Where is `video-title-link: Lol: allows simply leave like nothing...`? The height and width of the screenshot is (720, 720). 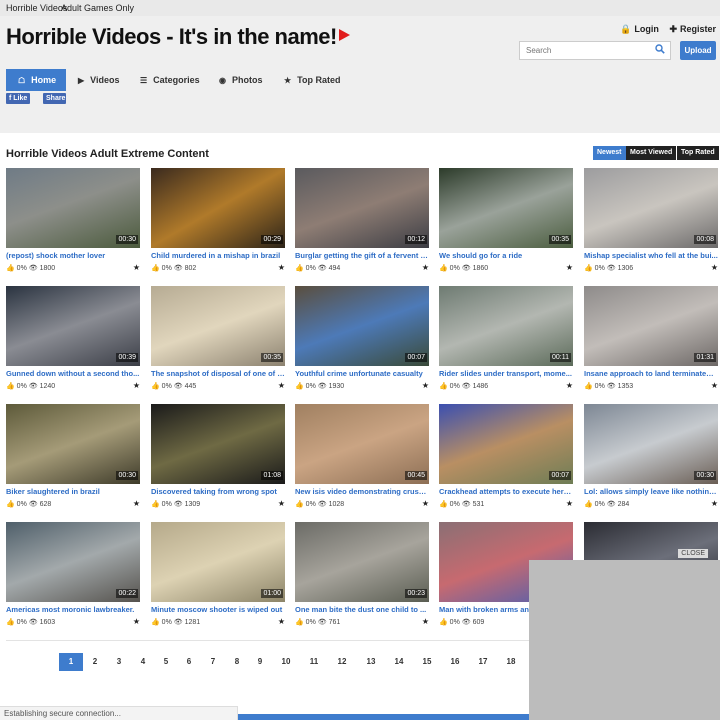
video-title-link: Lol: allows simply leave like nothing... is located at coordinates (651, 491).